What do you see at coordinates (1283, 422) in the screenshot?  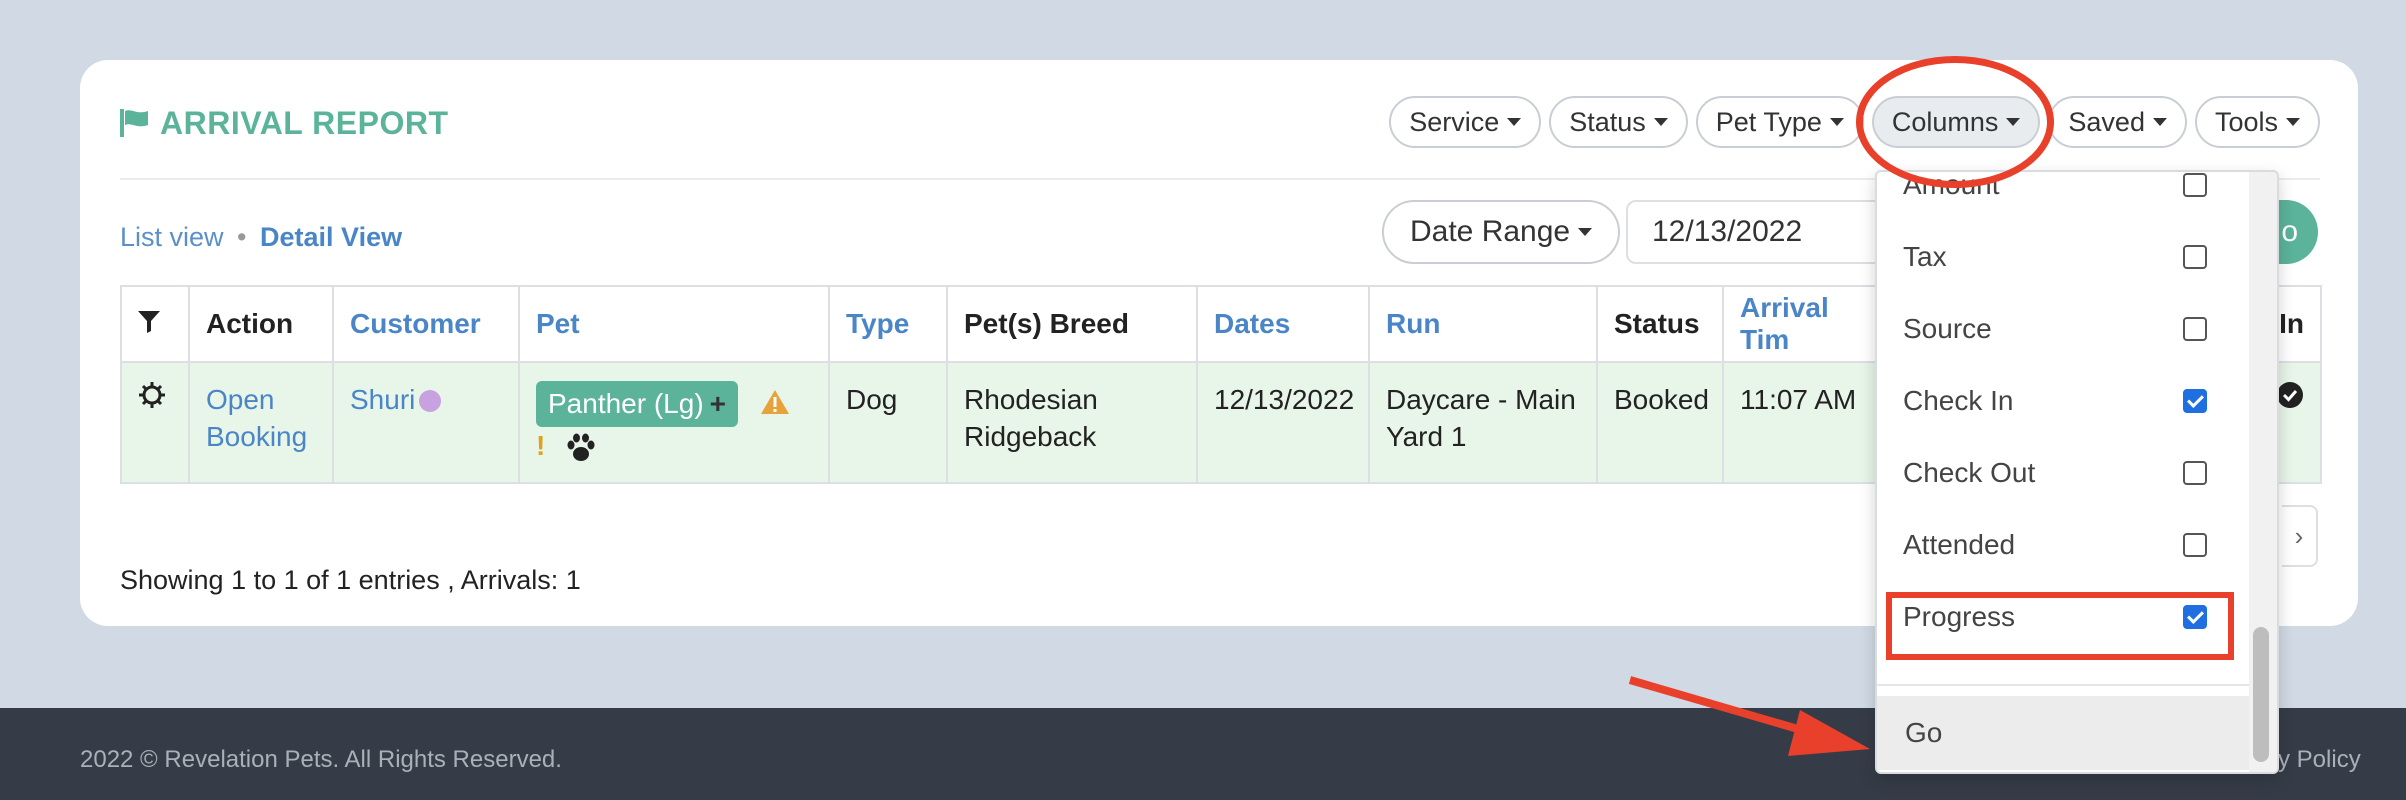 I see `dates-cell: 12/13/2022` at bounding box center [1283, 422].